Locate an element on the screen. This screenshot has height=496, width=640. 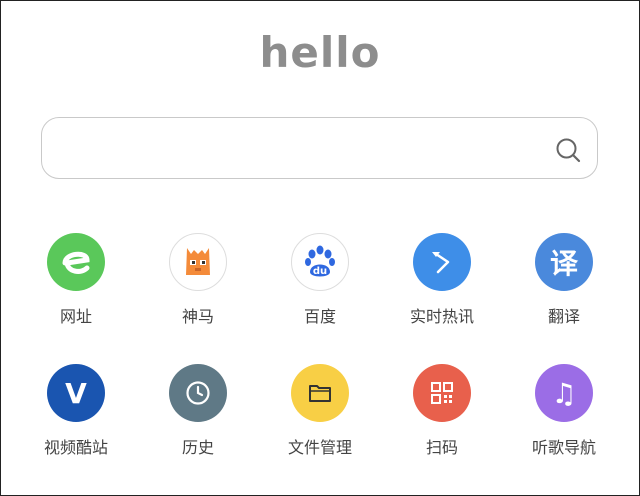
shortcut-label: 听歌导航 is located at coordinates (563, 447).